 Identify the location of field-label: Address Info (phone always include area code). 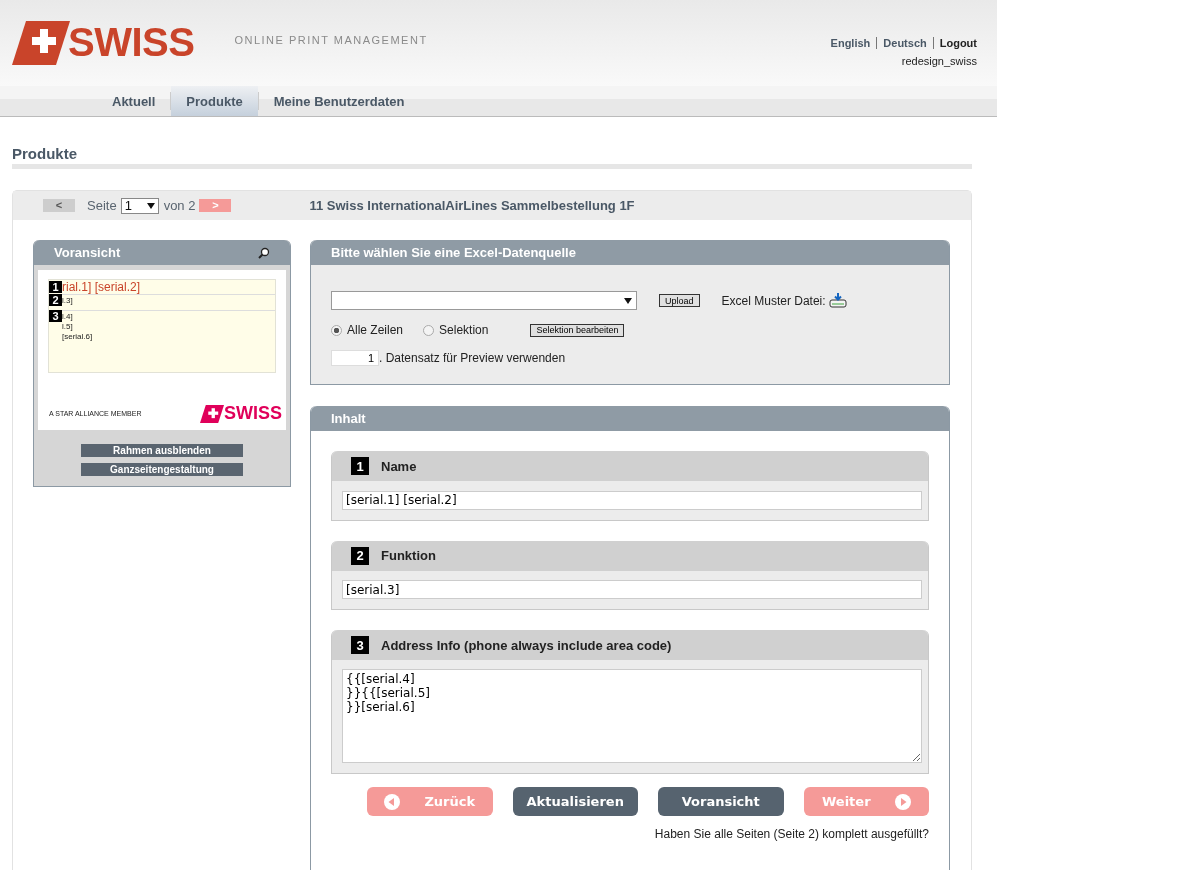
(526, 645).